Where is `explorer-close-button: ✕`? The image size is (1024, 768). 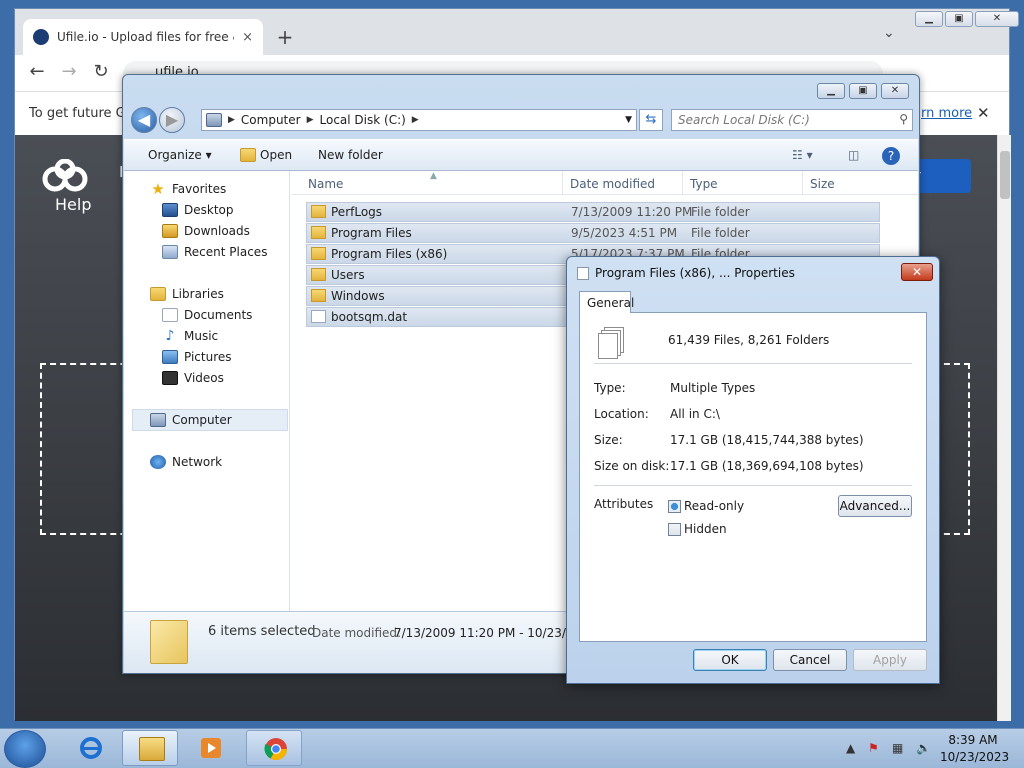
explorer-close-button: ✕ is located at coordinates (895, 91).